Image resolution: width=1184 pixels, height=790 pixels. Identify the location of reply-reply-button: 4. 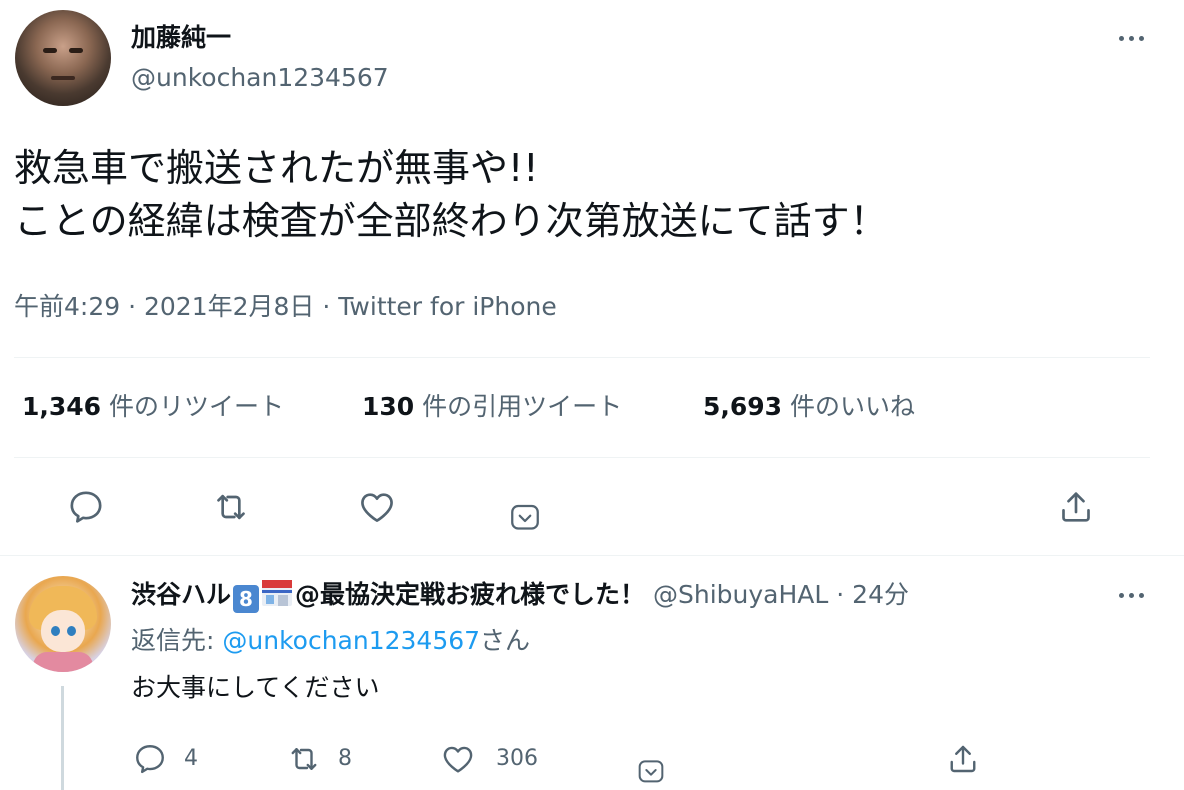
(165, 759).